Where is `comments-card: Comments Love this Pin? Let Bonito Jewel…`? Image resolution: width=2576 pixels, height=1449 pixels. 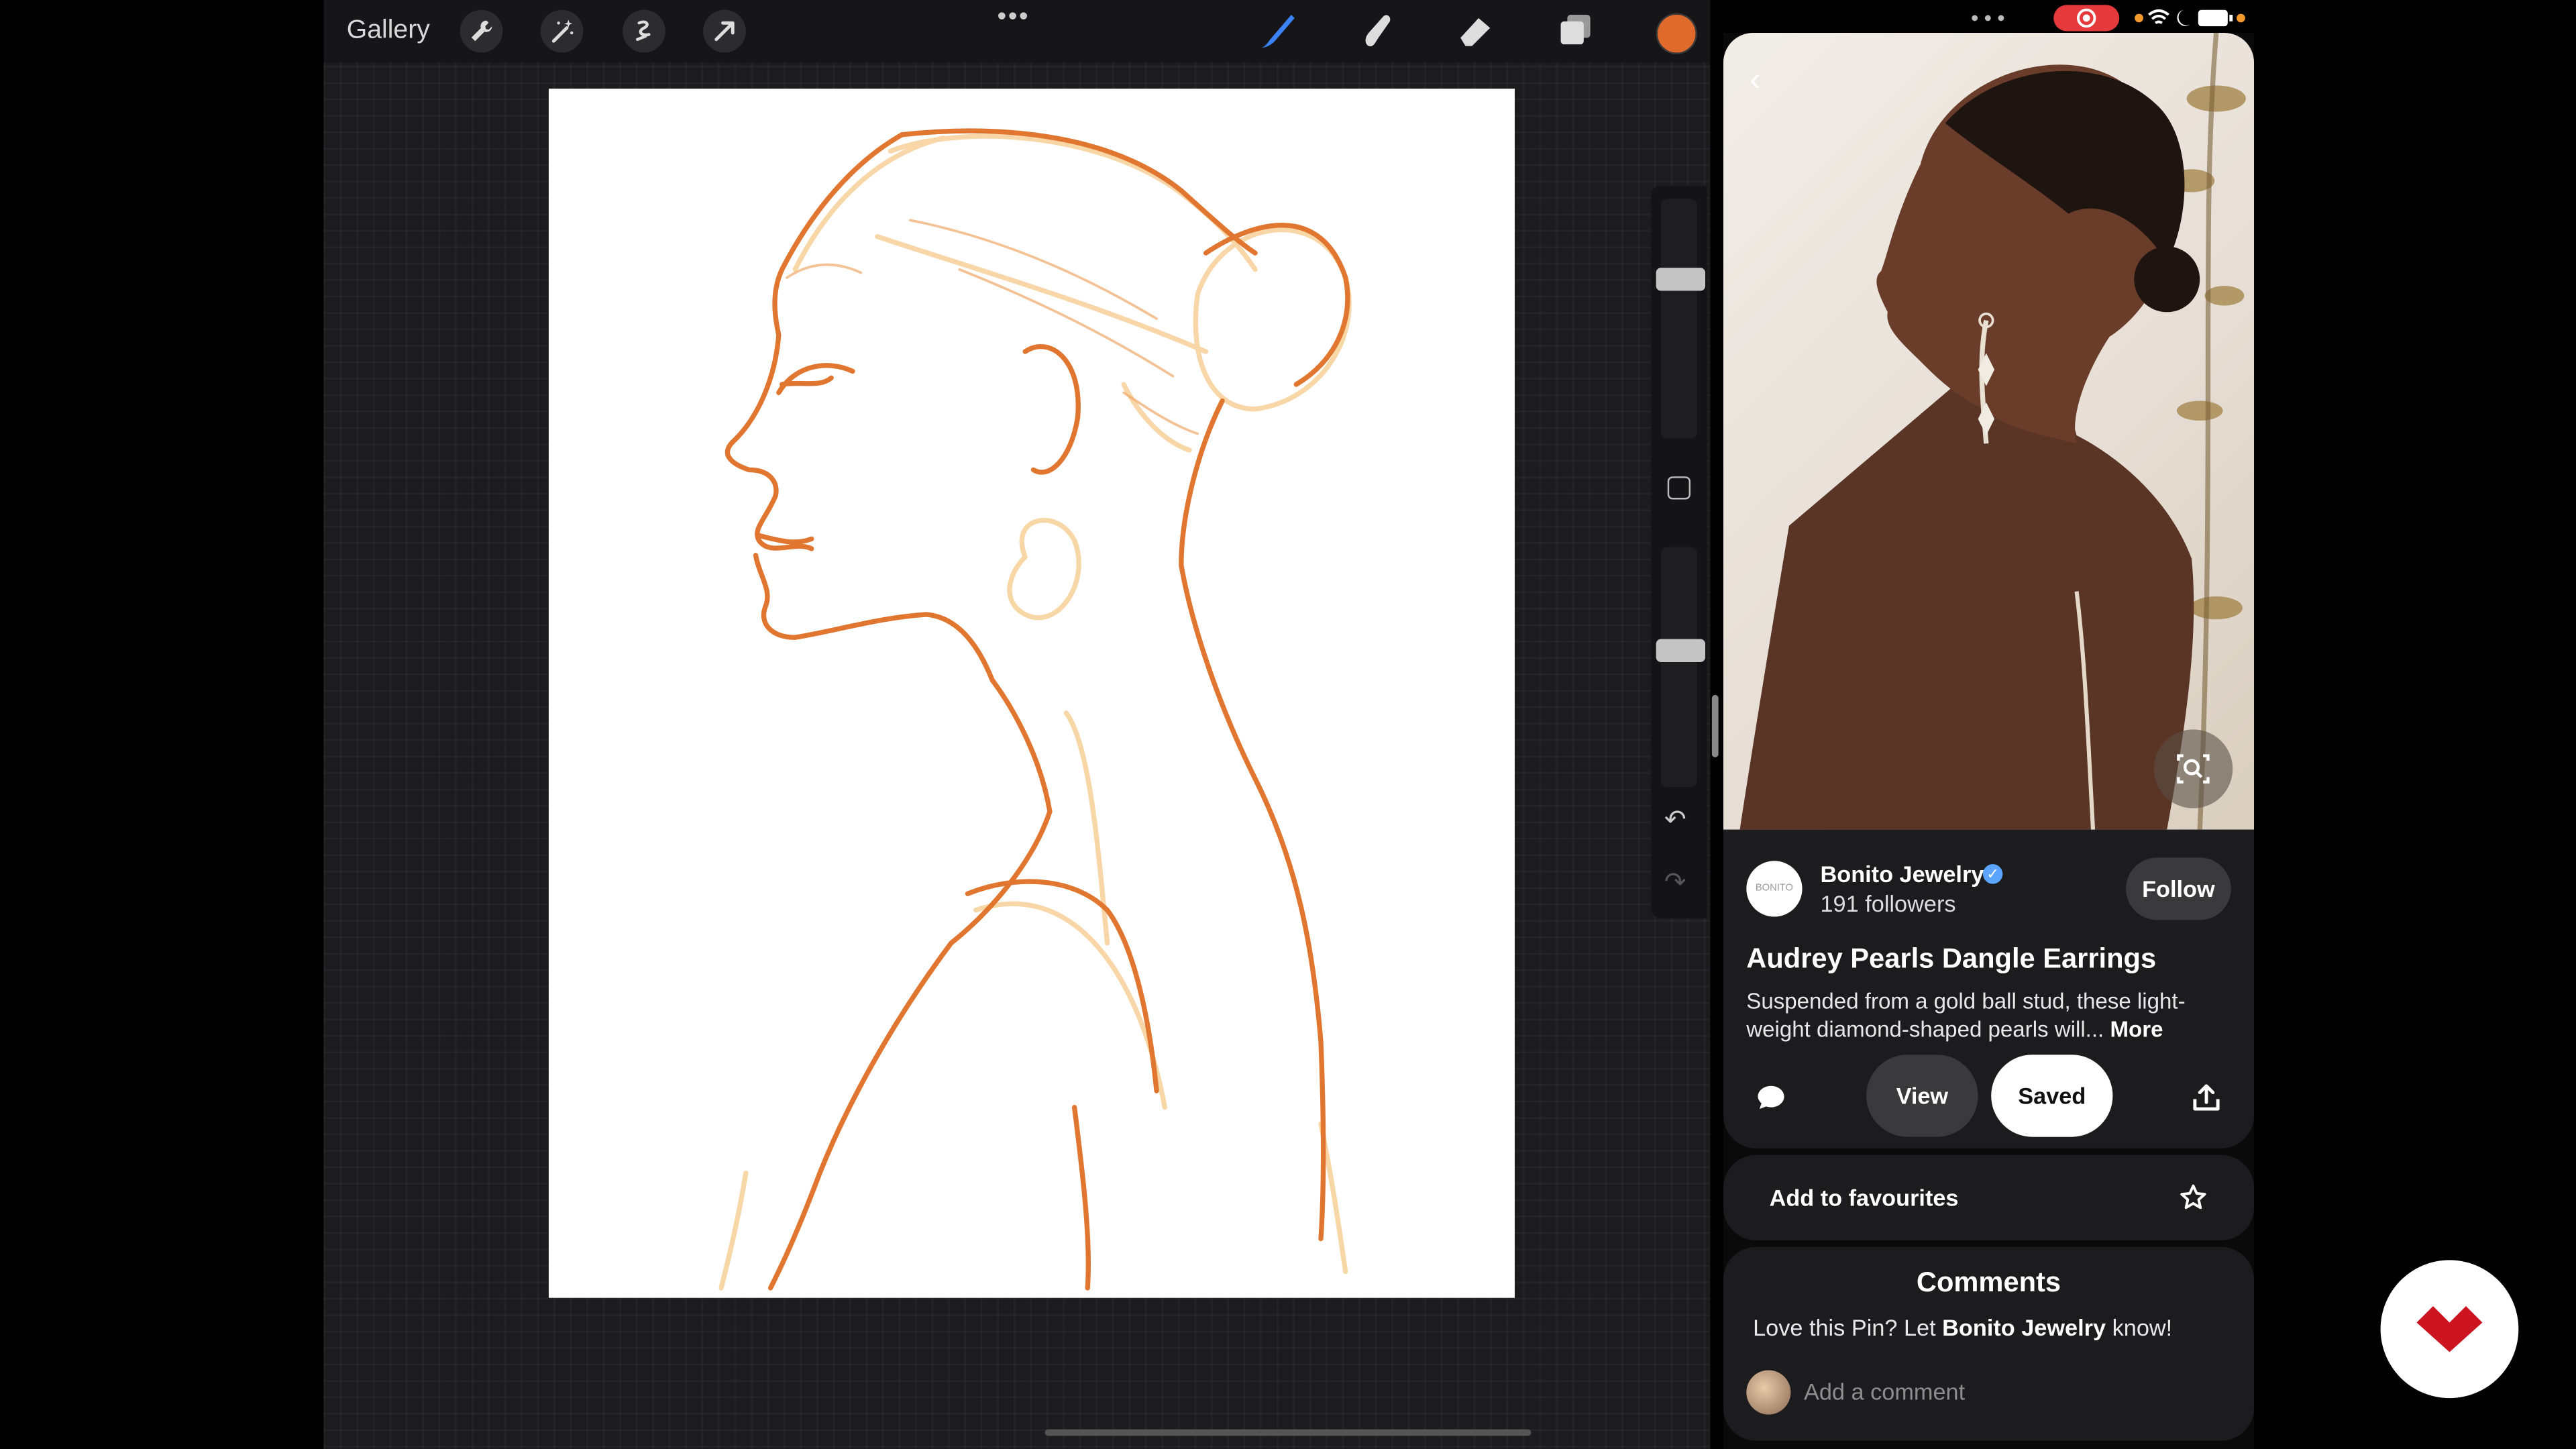
comments-card: Comments Love this Pin? Let Bonito Jewel… is located at coordinates (1989, 1343).